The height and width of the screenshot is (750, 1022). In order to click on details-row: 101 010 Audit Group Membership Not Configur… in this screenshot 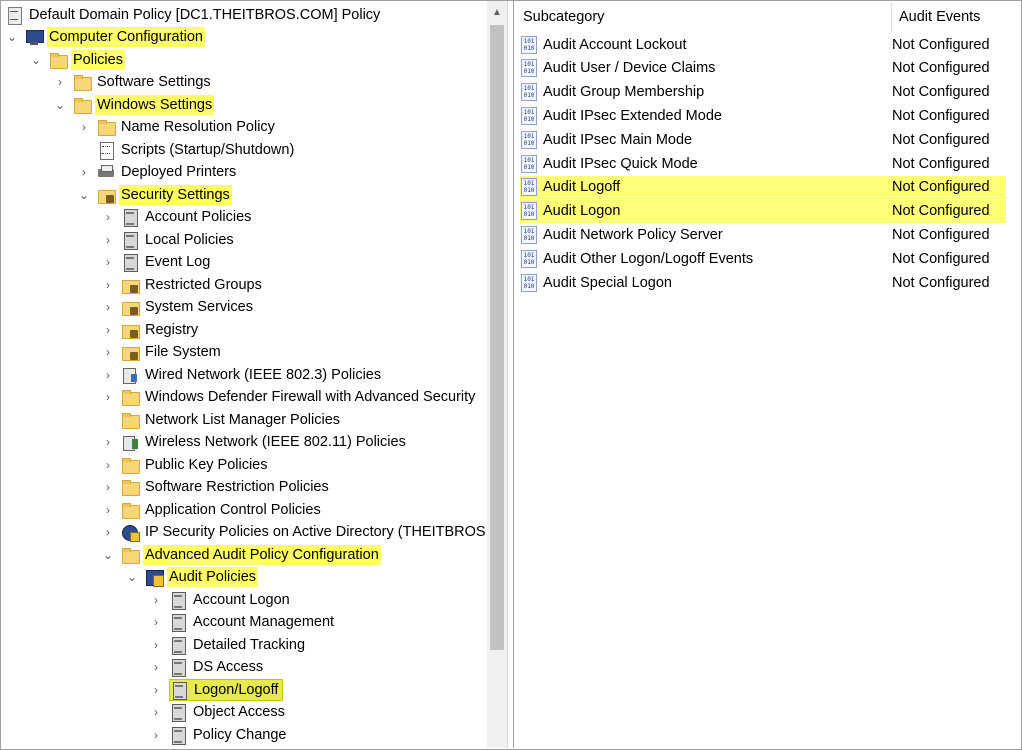, I will do `click(763, 92)`.